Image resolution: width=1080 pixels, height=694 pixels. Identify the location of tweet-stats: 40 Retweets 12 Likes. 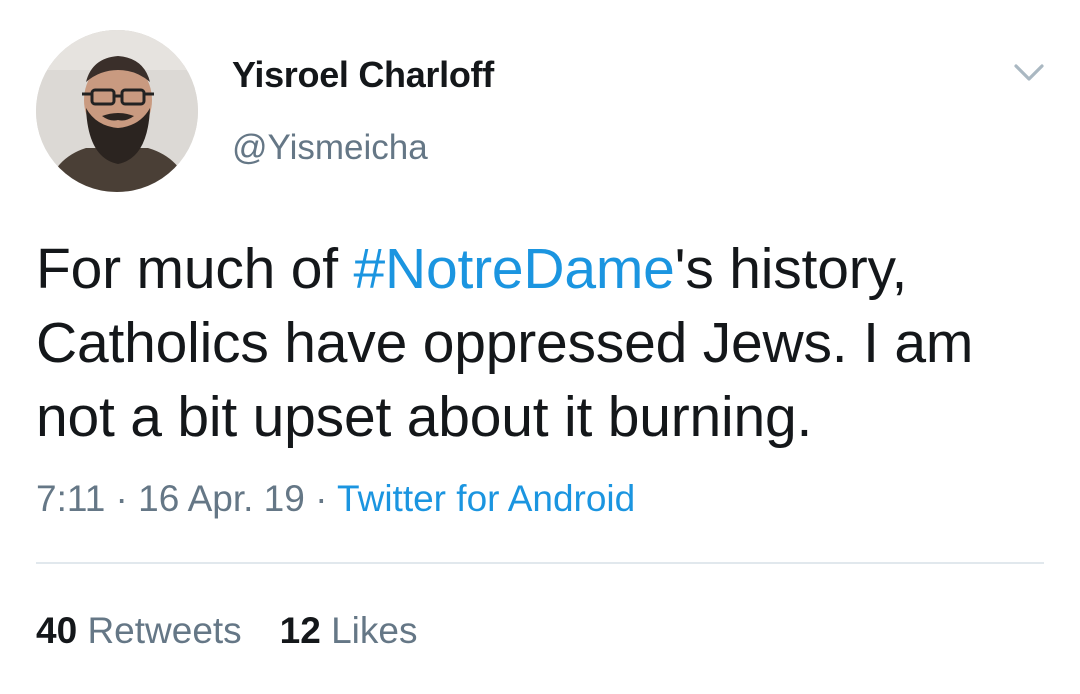
(227, 631).